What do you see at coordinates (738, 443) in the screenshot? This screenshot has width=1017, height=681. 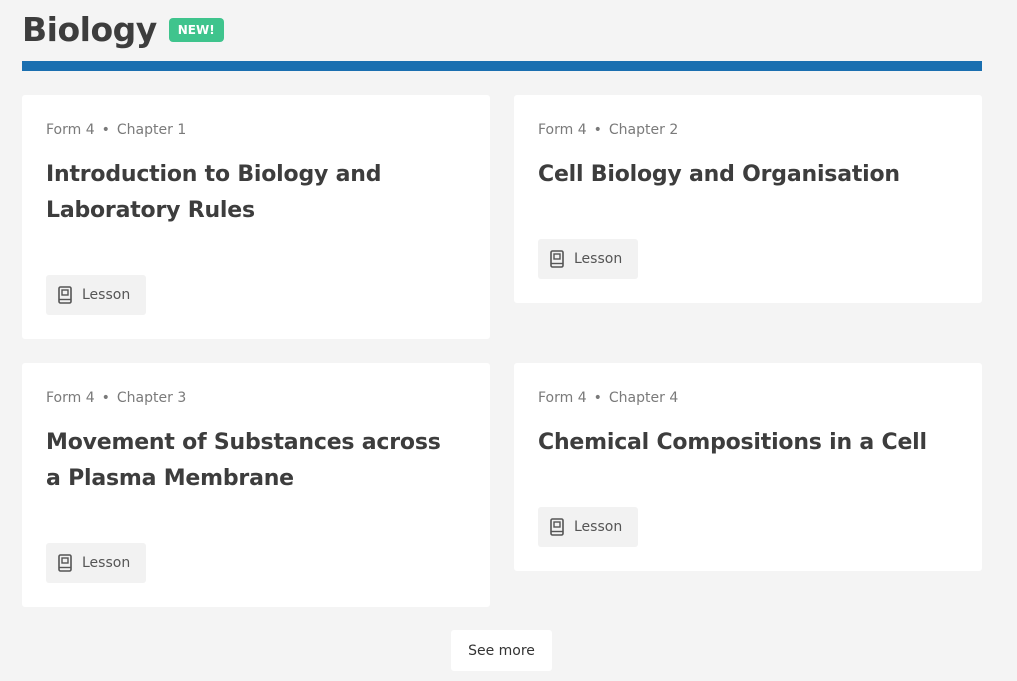 I see `chapter-title: Chemical Compositions in a Cell` at bounding box center [738, 443].